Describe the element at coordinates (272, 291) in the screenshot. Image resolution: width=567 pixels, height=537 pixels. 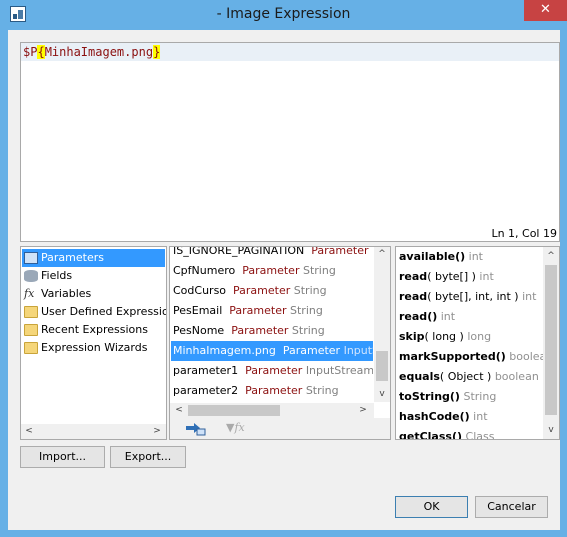
I see `list-item: CodCurso Parameter String` at that location.